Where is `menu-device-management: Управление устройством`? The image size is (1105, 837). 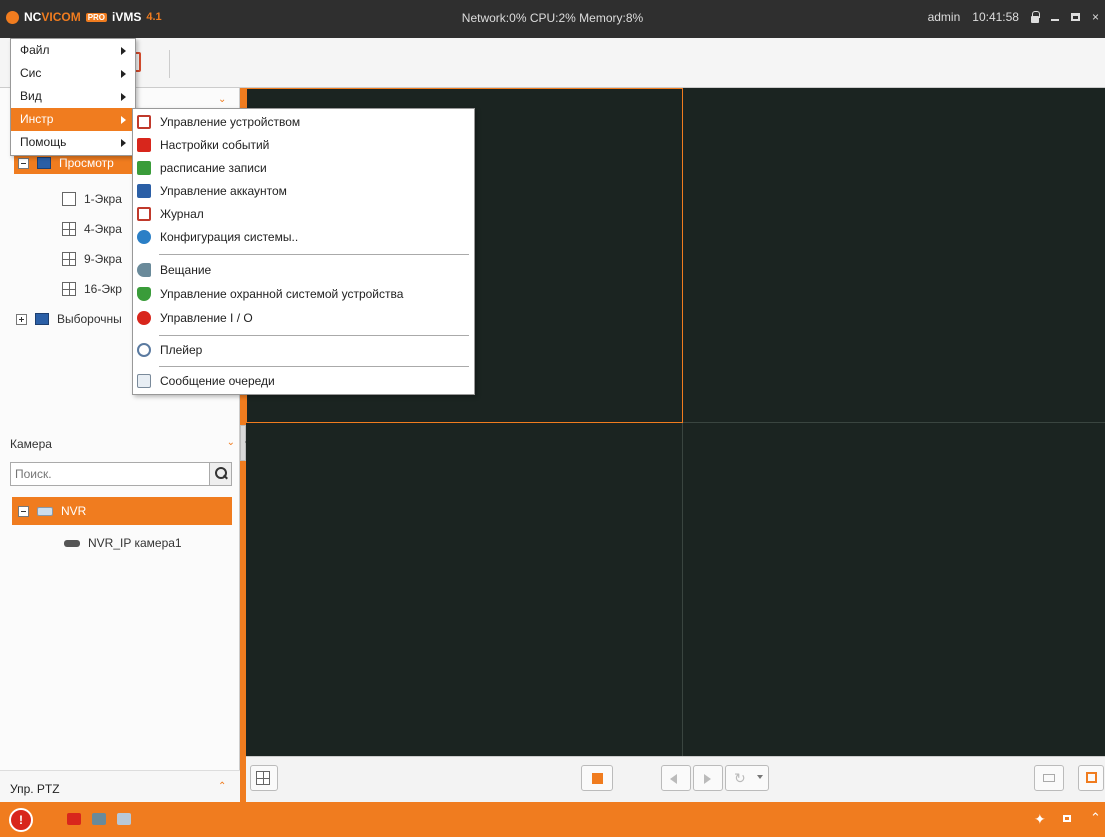 menu-device-management: Управление устройством is located at coordinates (303, 122).